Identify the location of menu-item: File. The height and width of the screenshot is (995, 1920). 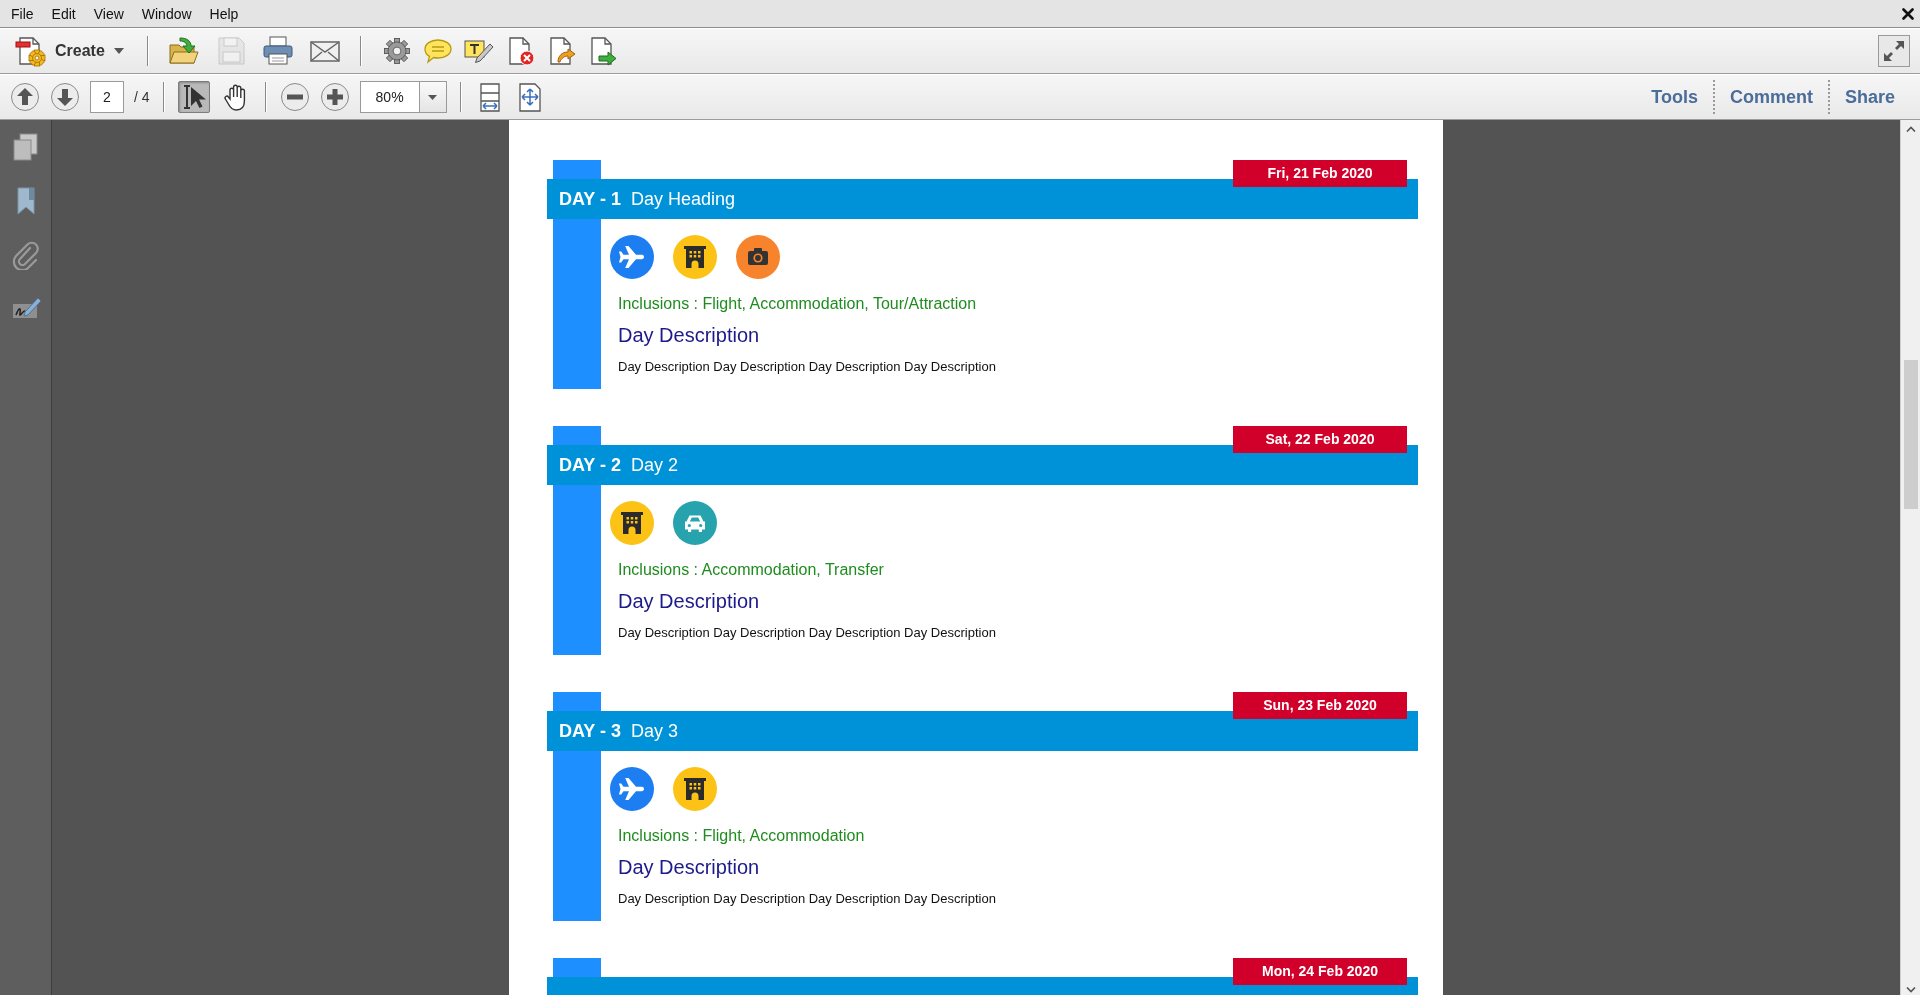
(22, 13).